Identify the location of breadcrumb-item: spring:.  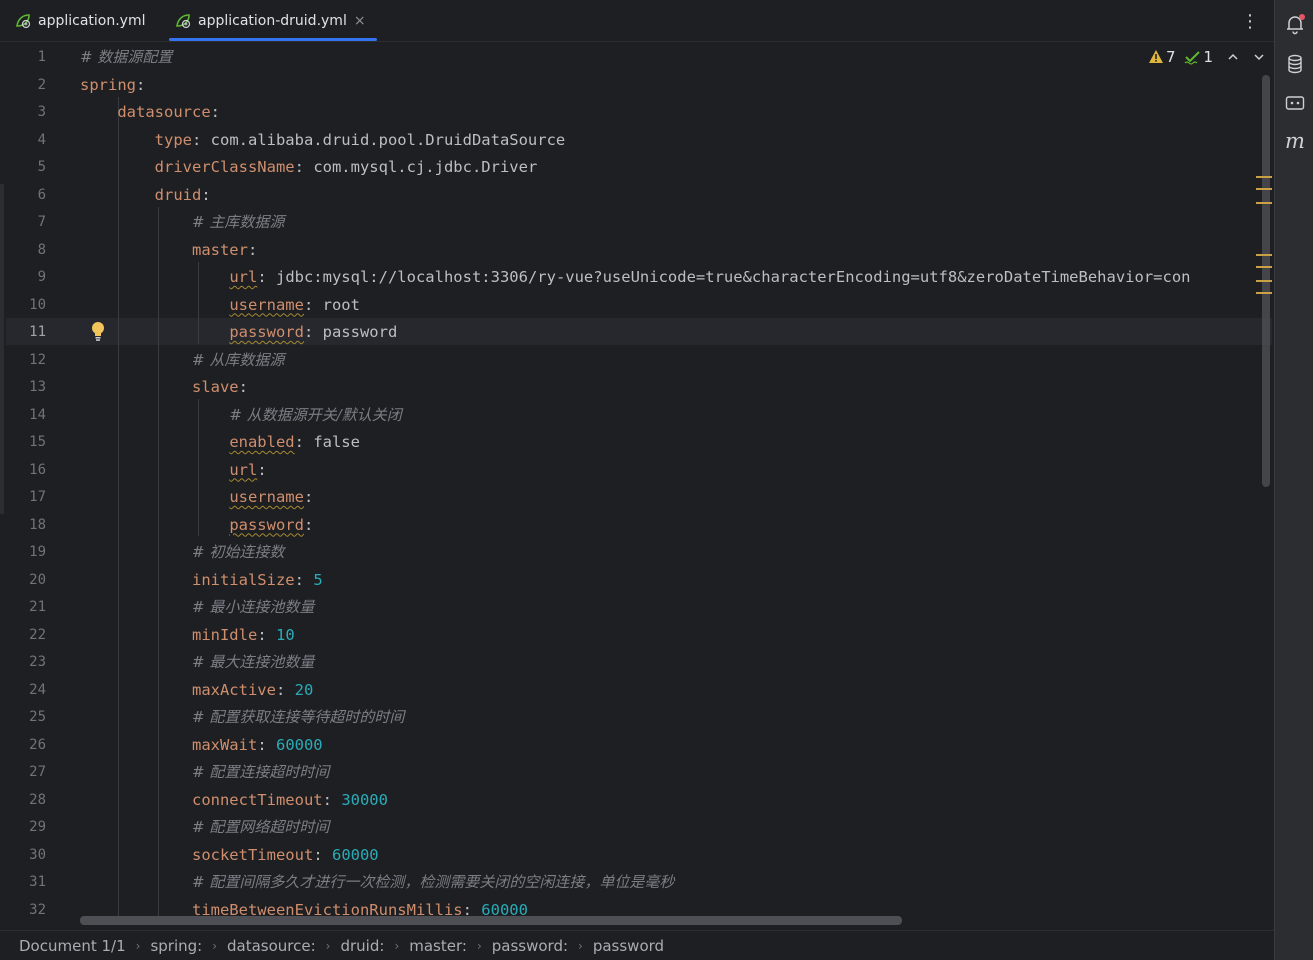
(176, 946).